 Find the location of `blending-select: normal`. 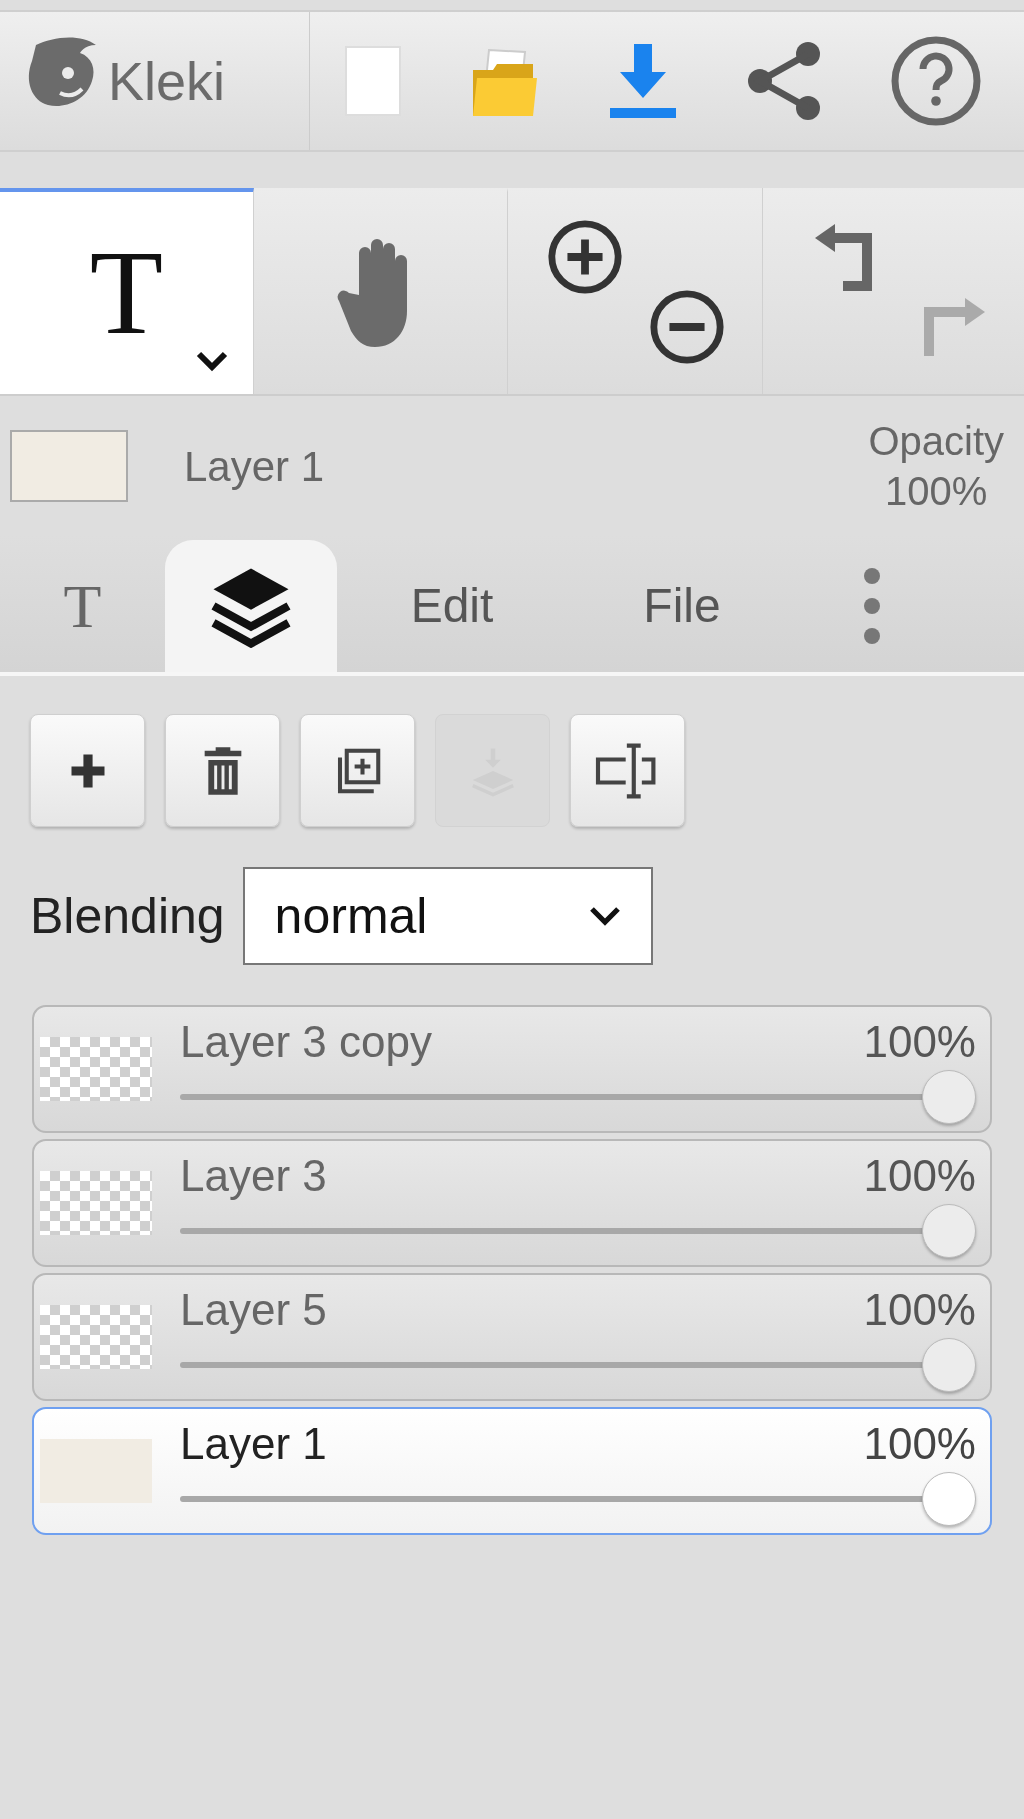

blending-select: normal is located at coordinates (447, 916).